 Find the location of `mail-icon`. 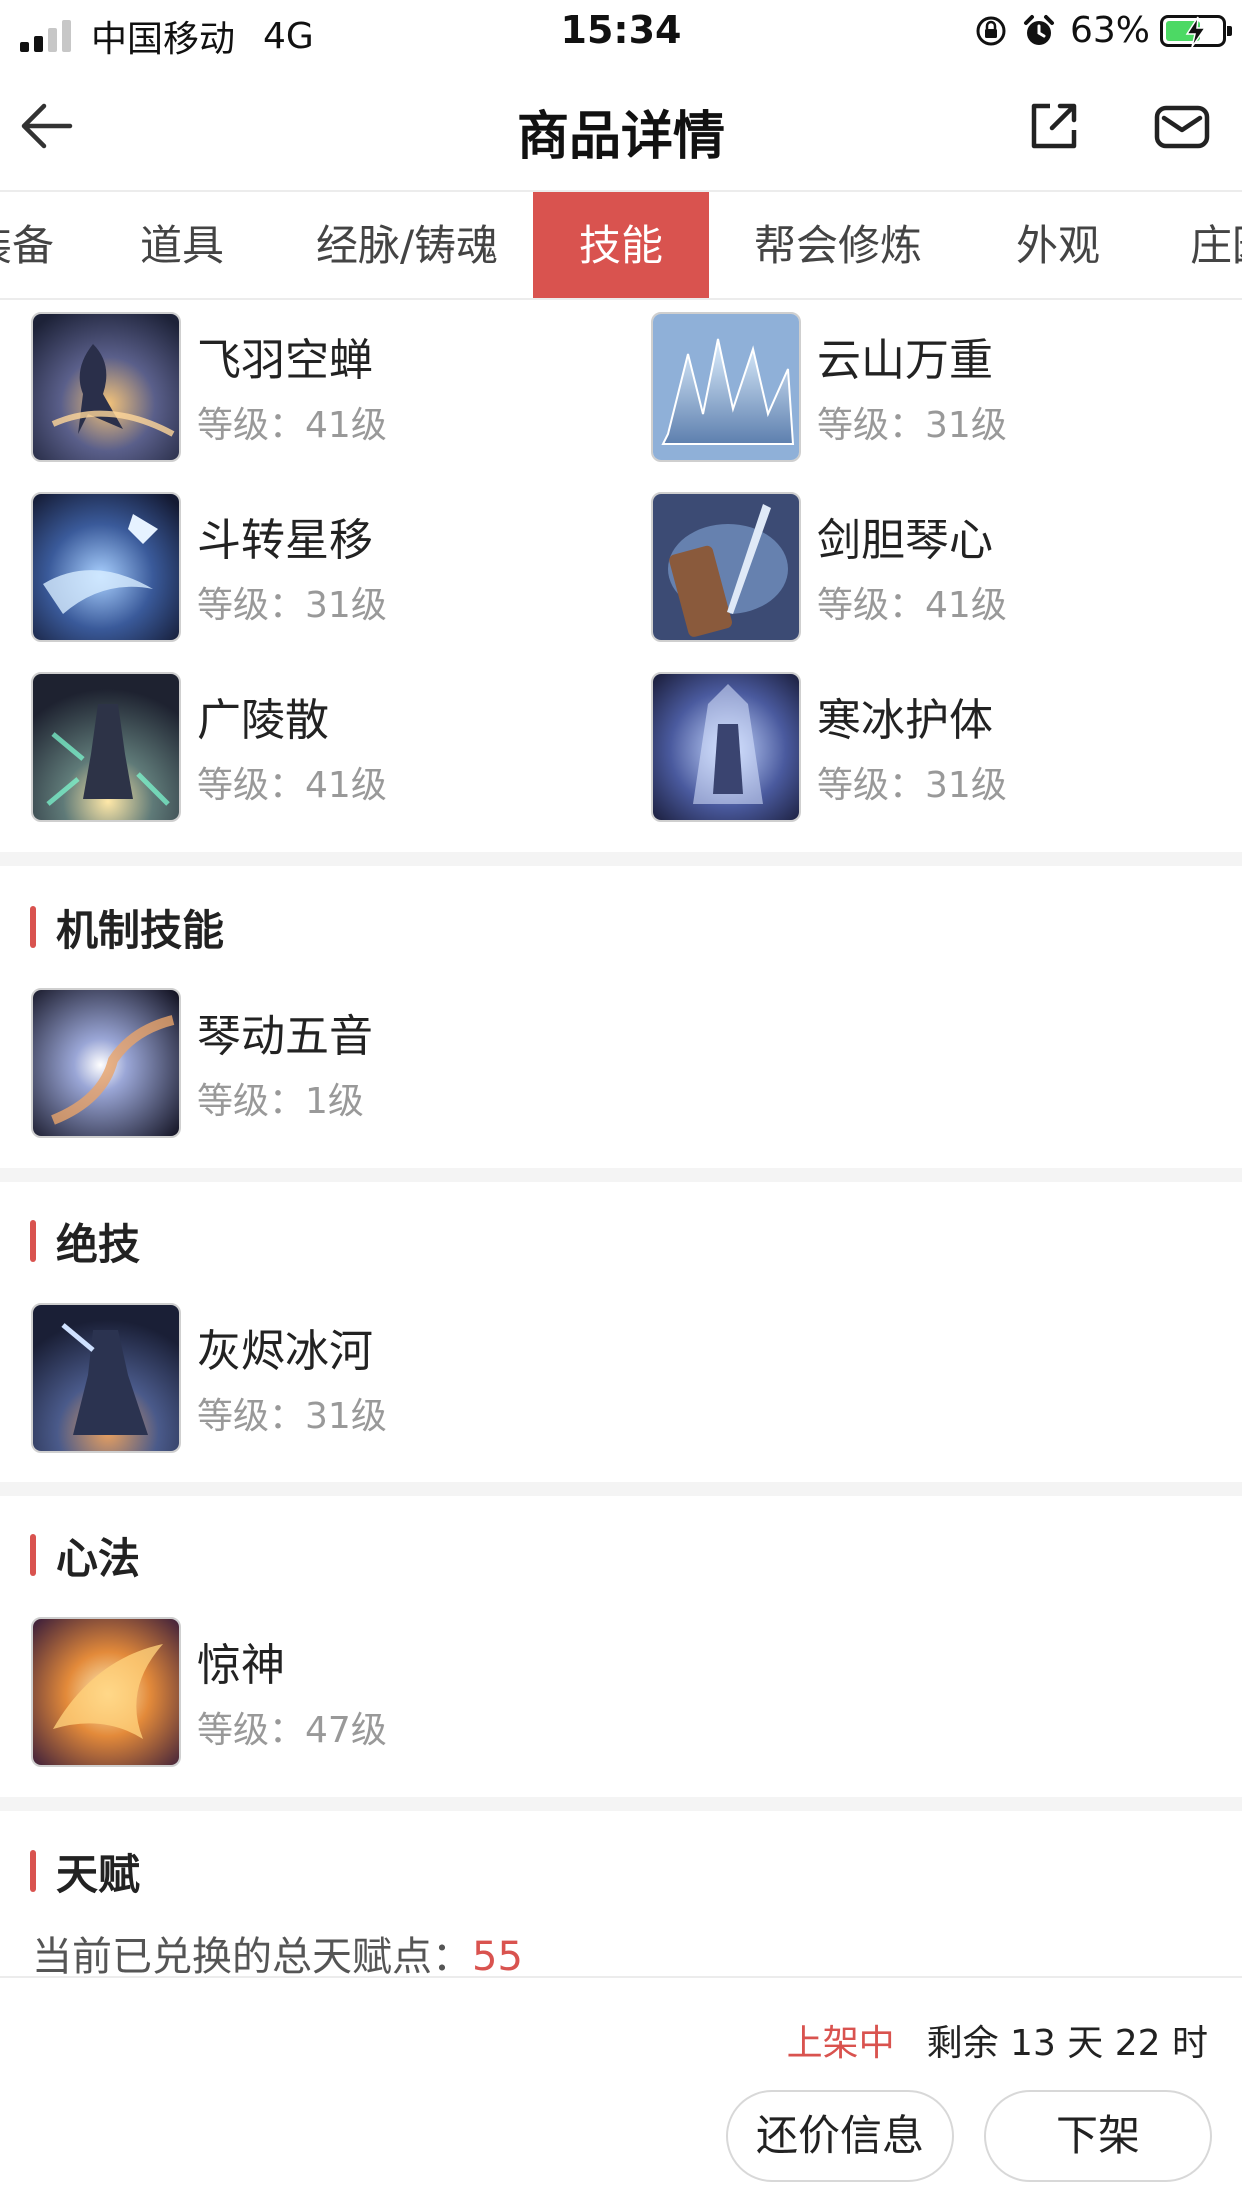

mail-icon is located at coordinates (1182, 126).